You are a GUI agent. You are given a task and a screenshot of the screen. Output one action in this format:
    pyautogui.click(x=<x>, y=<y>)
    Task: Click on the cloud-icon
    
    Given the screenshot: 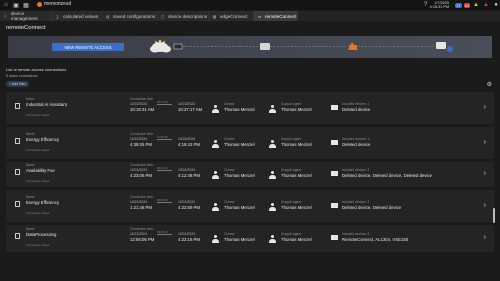 What is the action you would take?
    pyautogui.click(x=160, y=46)
    